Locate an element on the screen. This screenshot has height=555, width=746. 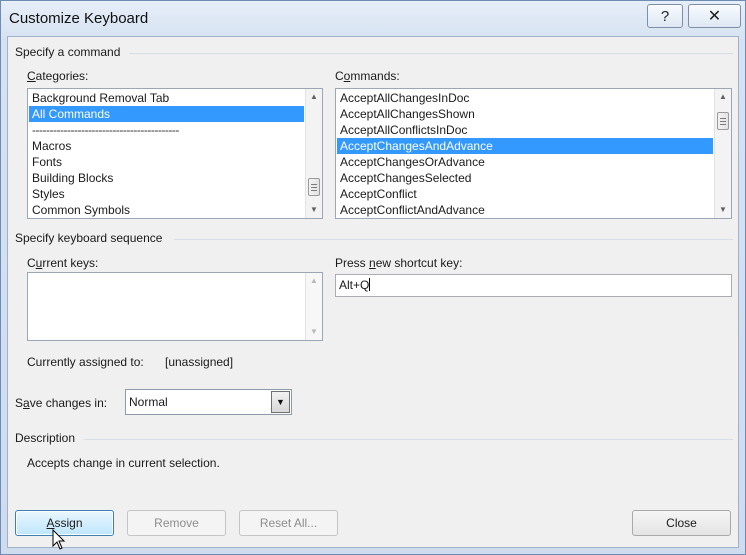
window-title: Customize Keyboard is located at coordinates (79, 18).